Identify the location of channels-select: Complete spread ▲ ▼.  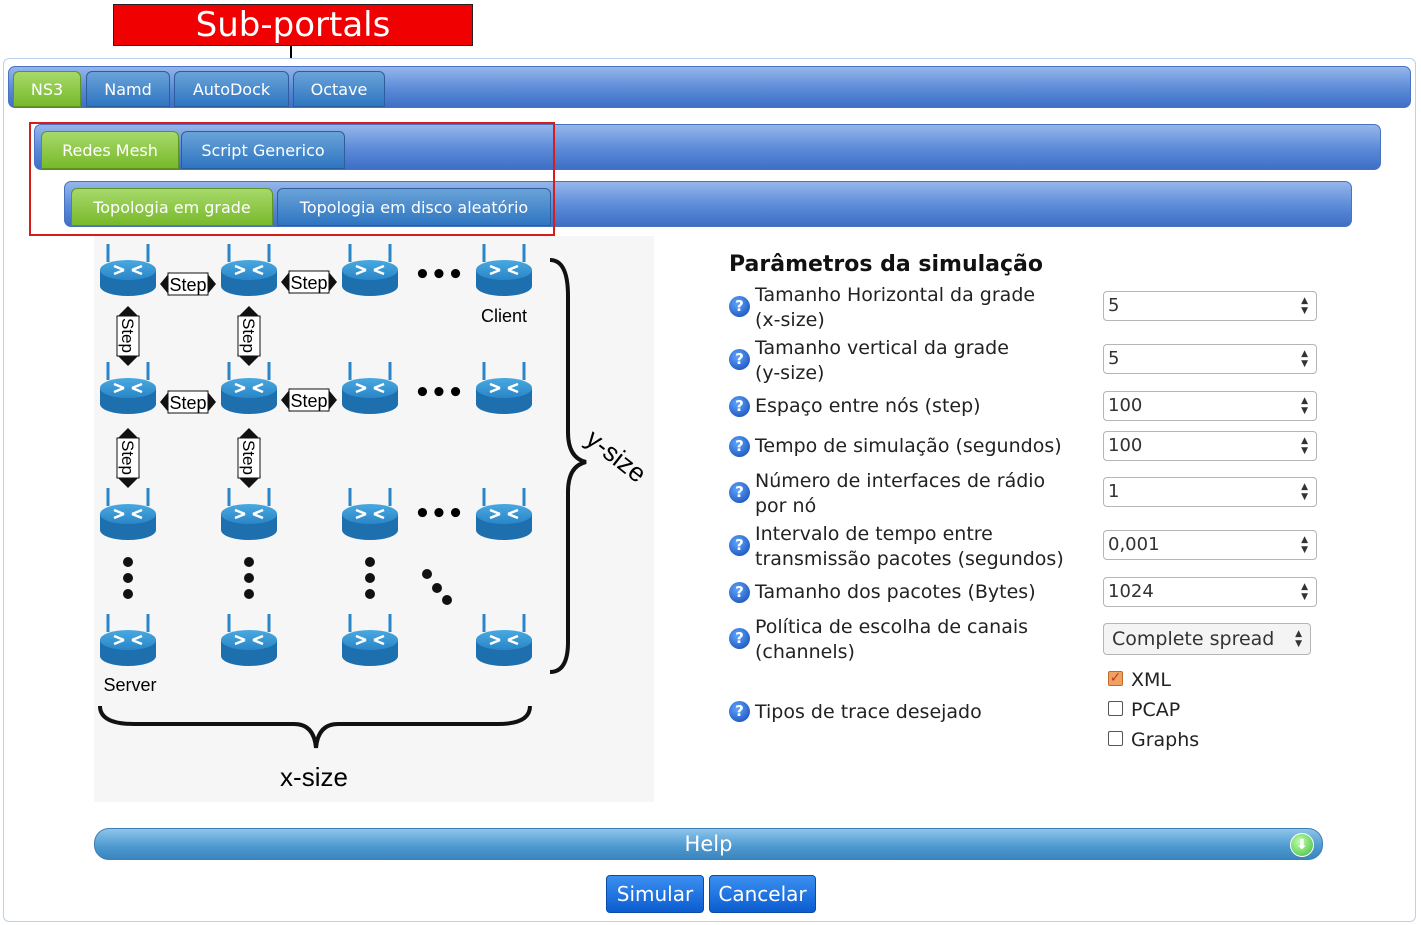
(1207, 639).